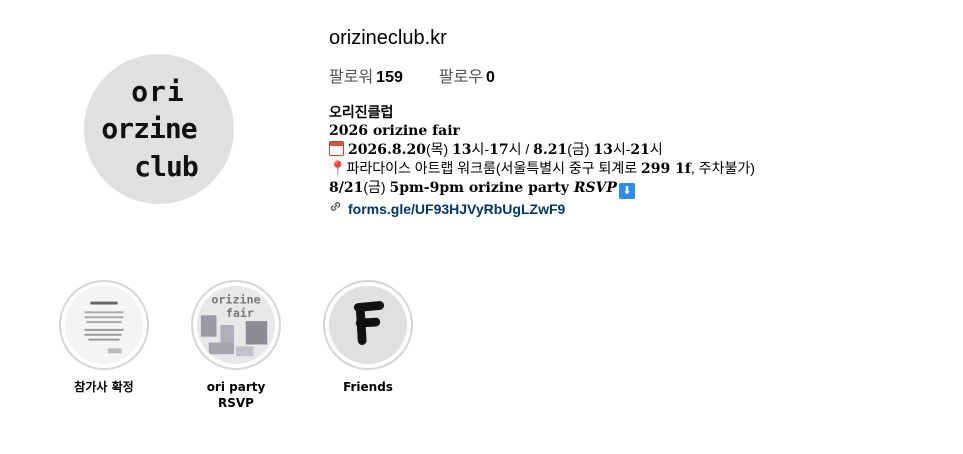  What do you see at coordinates (235, 300) in the screenshot?
I see `svg-text: orizine` at bounding box center [235, 300].